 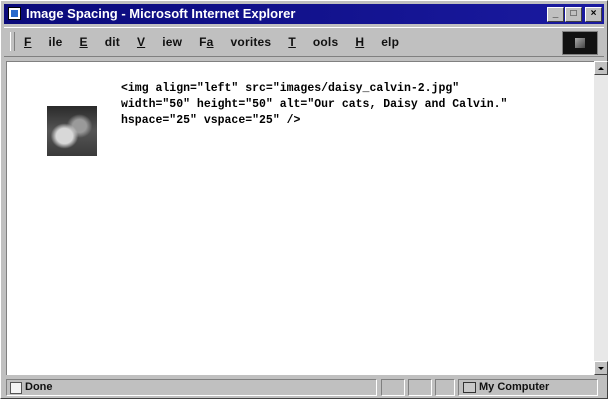 What do you see at coordinates (377, 42) in the screenshot?
I see `menu-item-help: Help` at bounding box center [377, 42].